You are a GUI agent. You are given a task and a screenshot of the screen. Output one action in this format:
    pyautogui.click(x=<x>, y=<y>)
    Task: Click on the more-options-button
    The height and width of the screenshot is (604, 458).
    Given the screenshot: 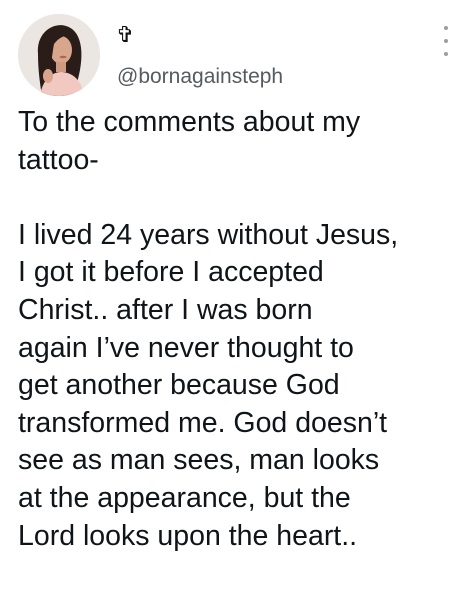 What is the action you would take?
    pyautogui.click(x=446, y=41)
    